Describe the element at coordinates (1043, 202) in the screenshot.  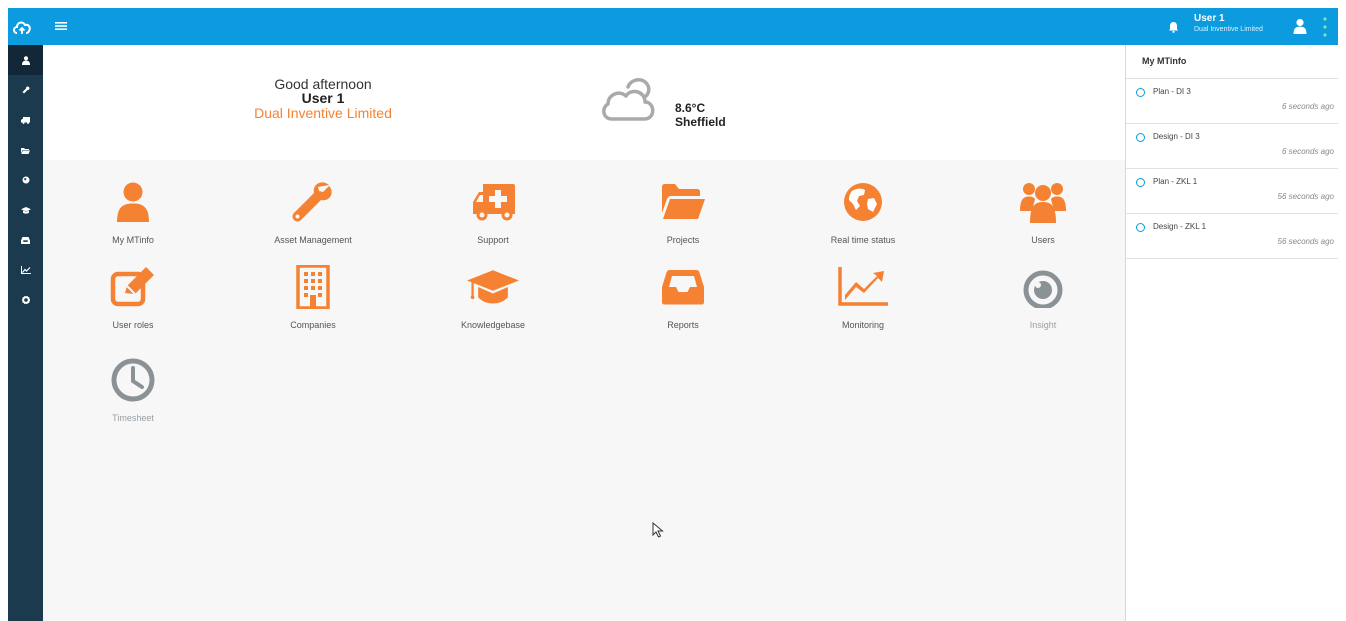
I see `users-icon` at that location.